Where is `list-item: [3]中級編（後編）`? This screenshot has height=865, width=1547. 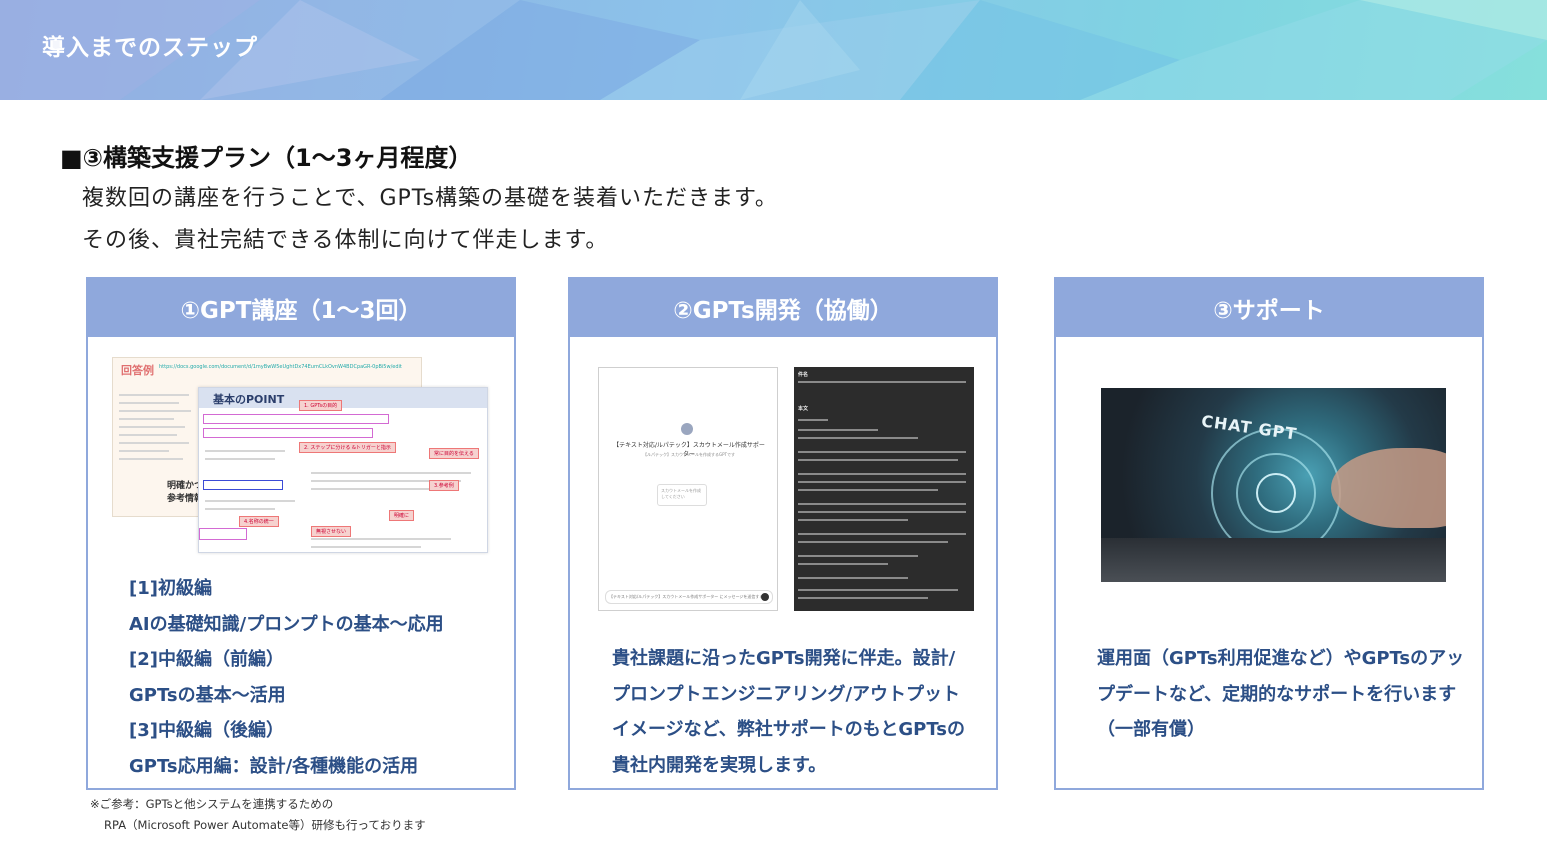 list-item: [3]中級編（後編） is located at coordinates (206, 730).